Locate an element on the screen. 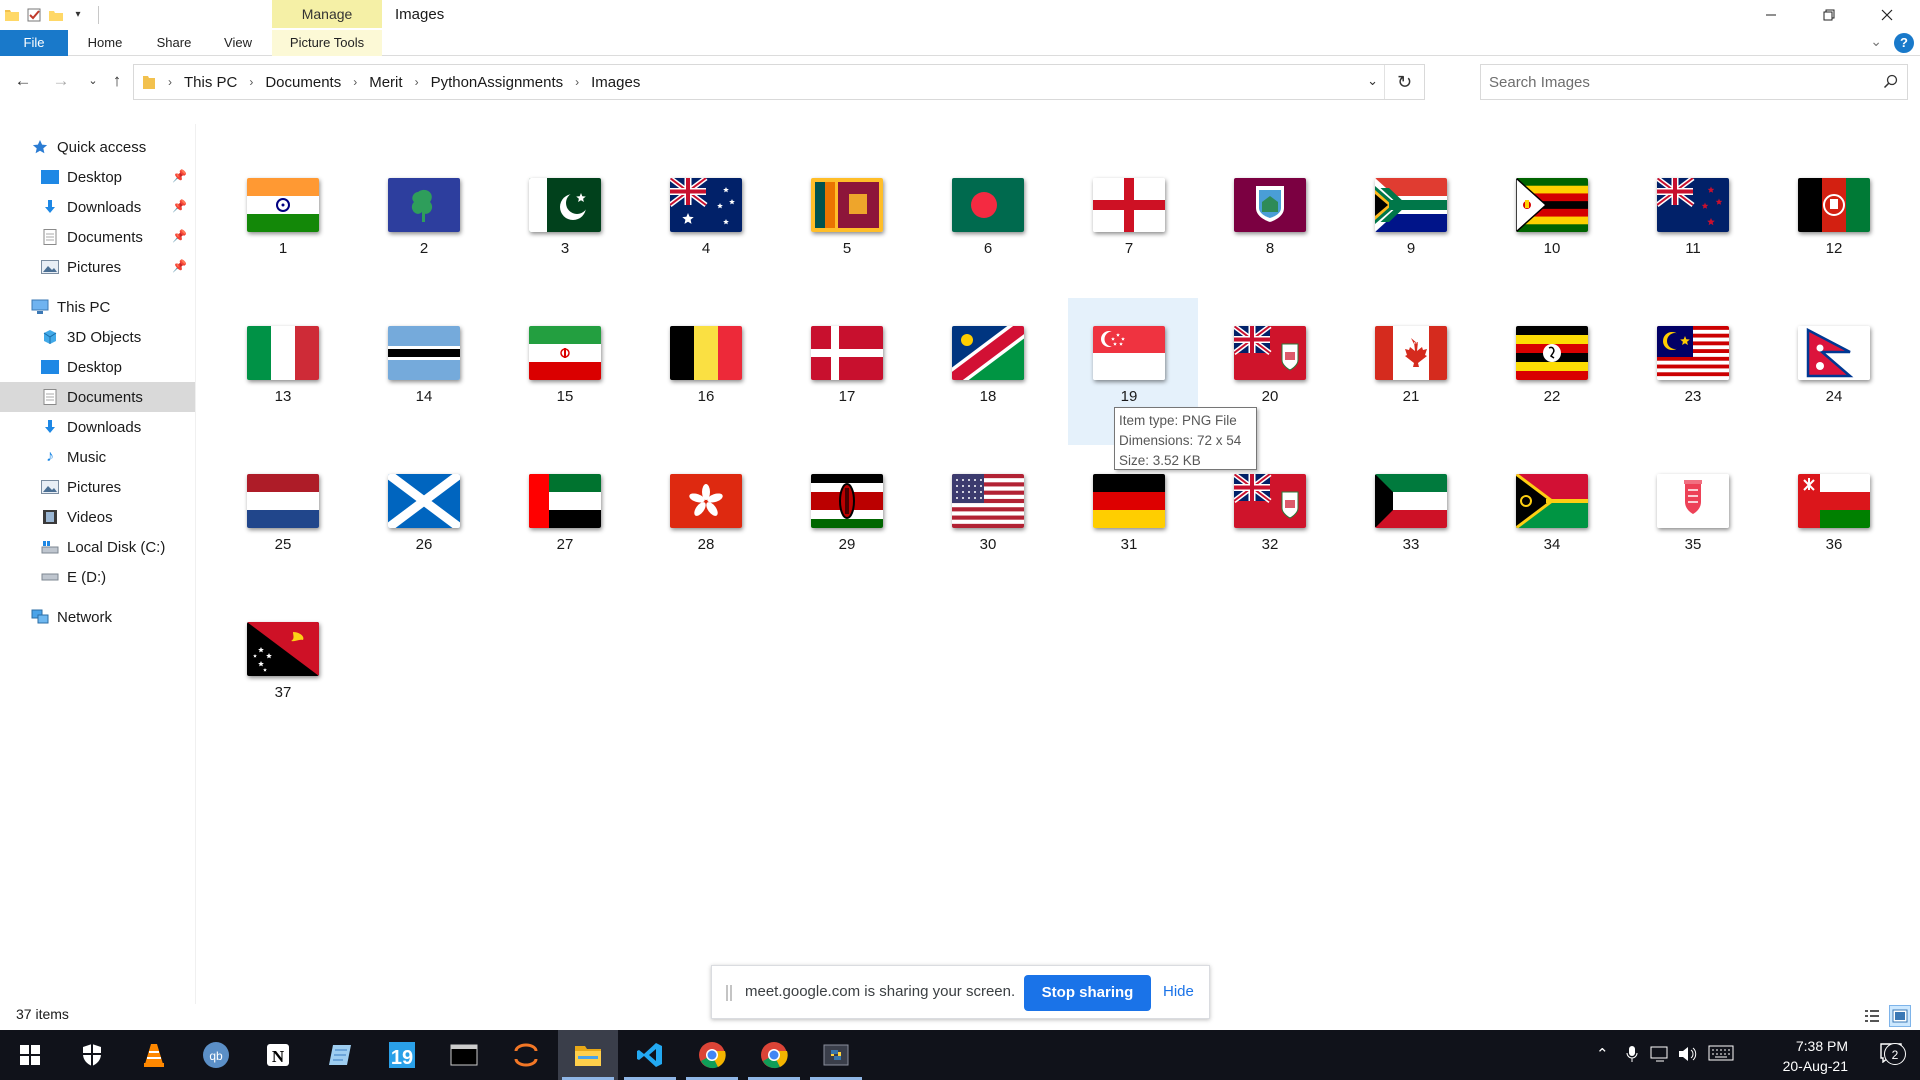 This screenshot has height=1080, width=1920. file-item: 29 is located at coordinates (851, 519).